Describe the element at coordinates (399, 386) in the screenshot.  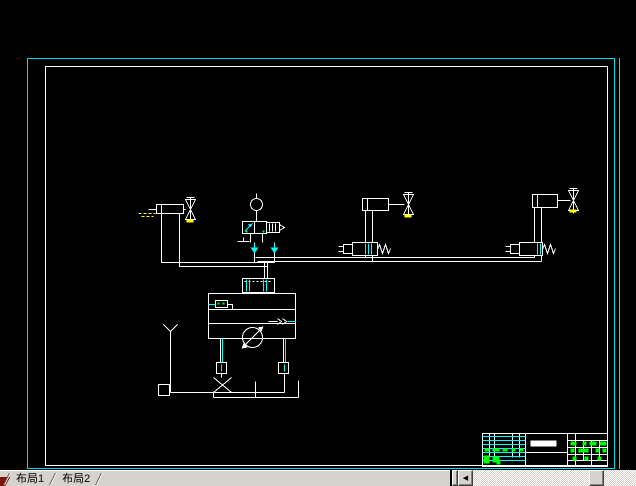
I see `white-fills` at that location.